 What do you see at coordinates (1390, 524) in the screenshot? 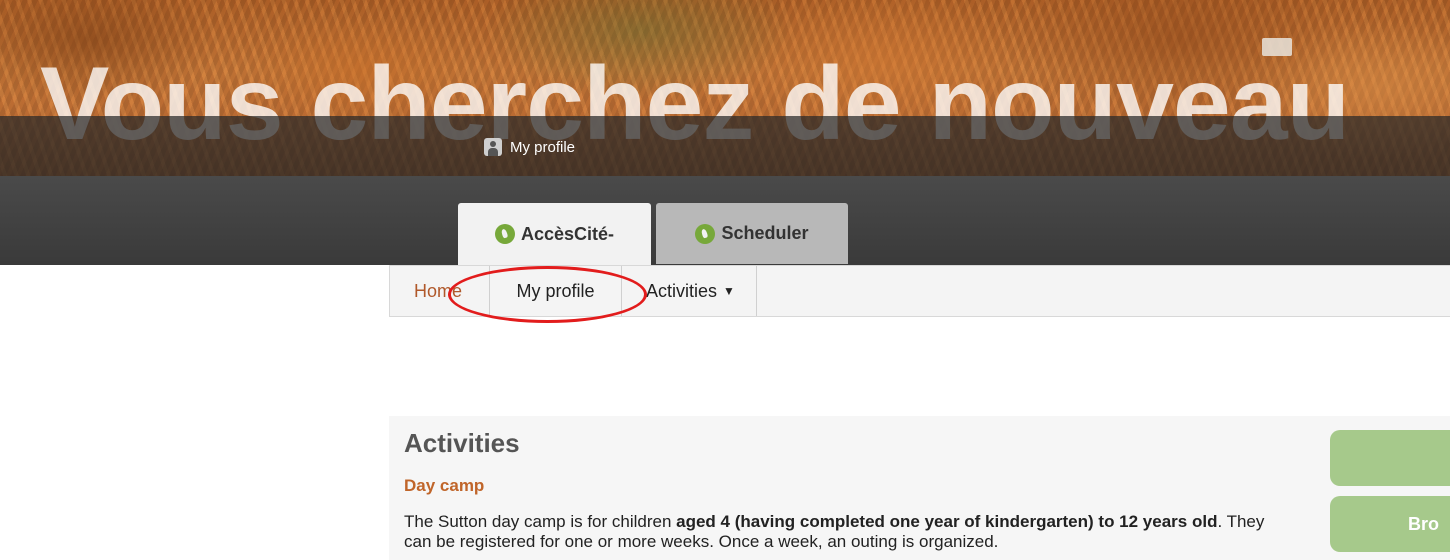
I see `side-action-button-browse: Bro` at bounding box center [1390, 524].